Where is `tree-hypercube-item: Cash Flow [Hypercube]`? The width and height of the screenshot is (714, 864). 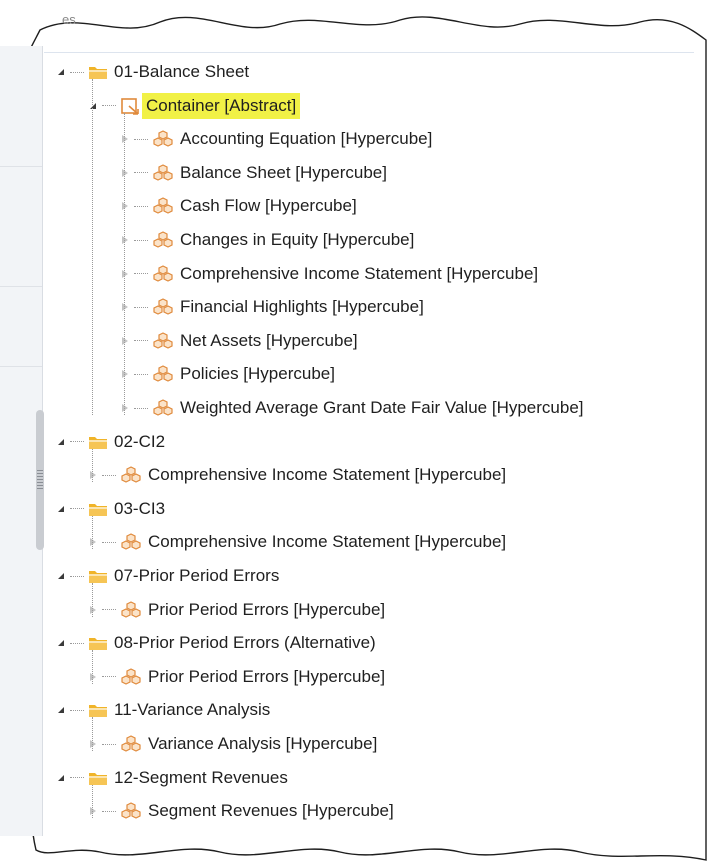 tree-hypercube-item: Cash Flow [Hypercube] is located at coordinates (237, 206).